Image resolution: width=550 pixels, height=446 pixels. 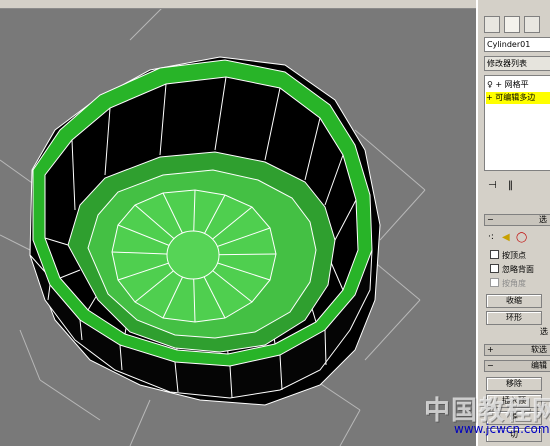 I want to click on by-angle-checkbox: 按角度, so click(x=508, y=283).